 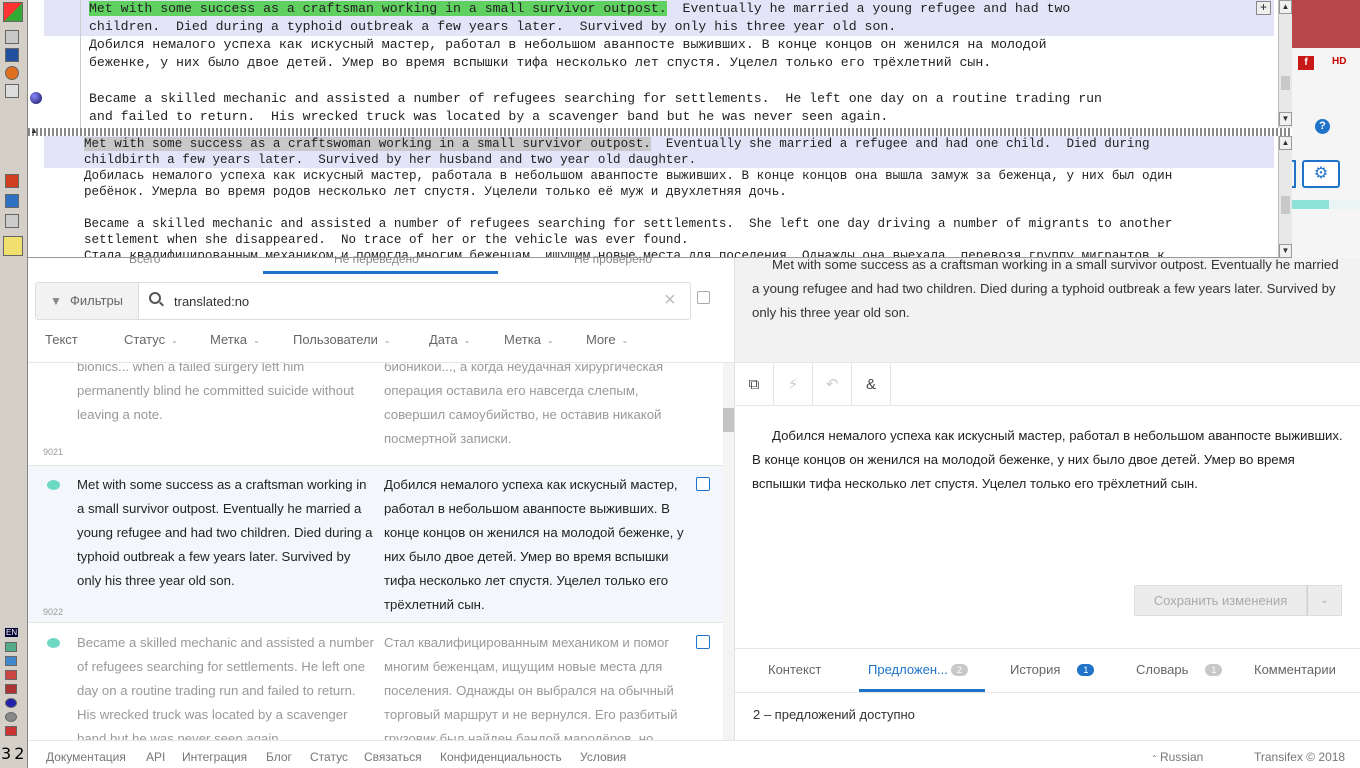 I want to click on app-icon, so click(x=12, y=37).